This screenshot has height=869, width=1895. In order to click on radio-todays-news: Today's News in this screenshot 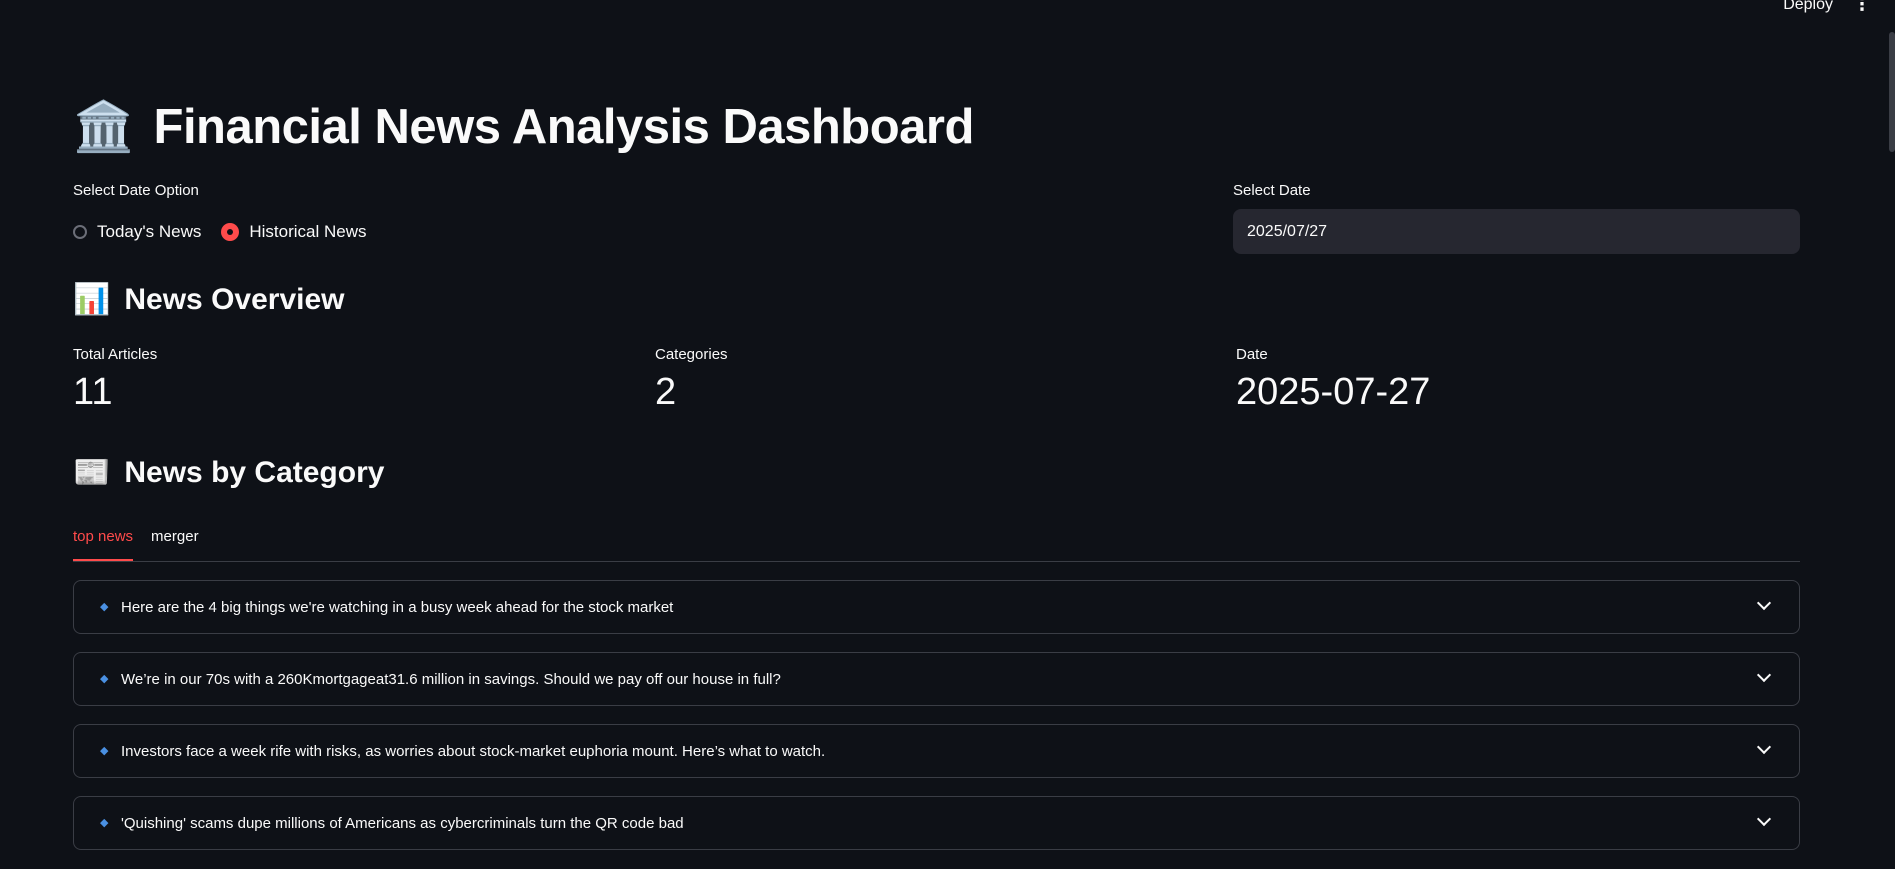, I will do `click(137, 232)`.